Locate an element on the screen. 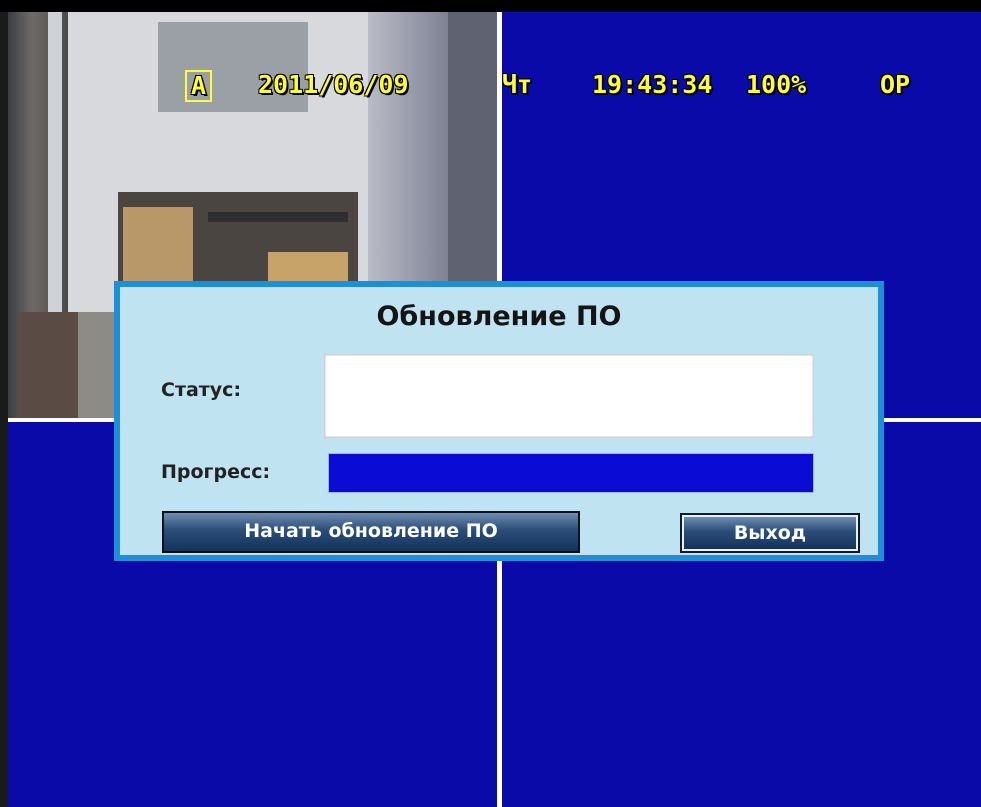 The height and width of the screenshot is (807, 981). osd-time: 19:43:34 is located at coordinates (652, 84).